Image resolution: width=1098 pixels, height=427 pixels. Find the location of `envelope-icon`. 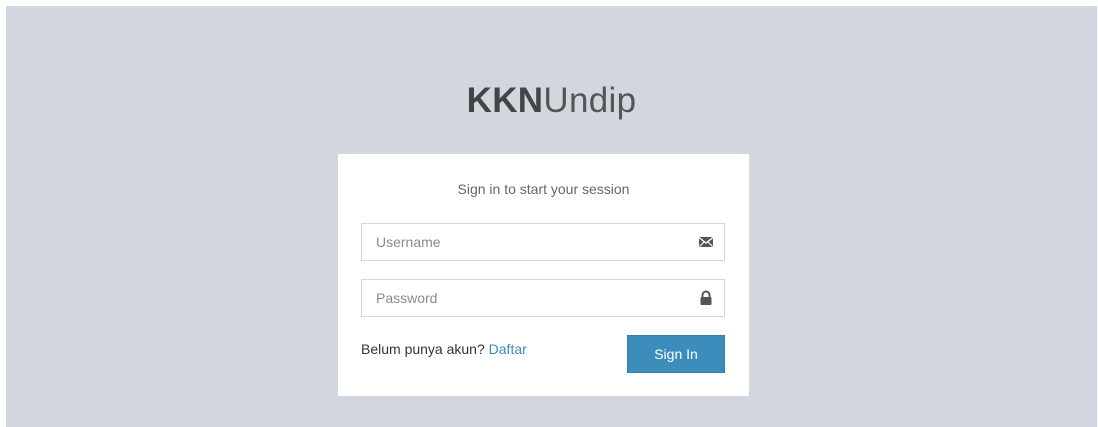

envelope-icon is located at coordinates (706, 242).